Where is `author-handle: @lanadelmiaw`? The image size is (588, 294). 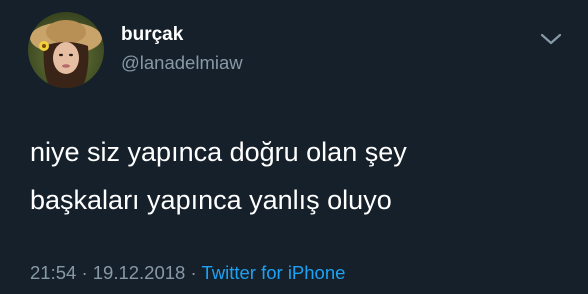 author-handle: @lanadelmiaw is located at coordinates (182, 63).